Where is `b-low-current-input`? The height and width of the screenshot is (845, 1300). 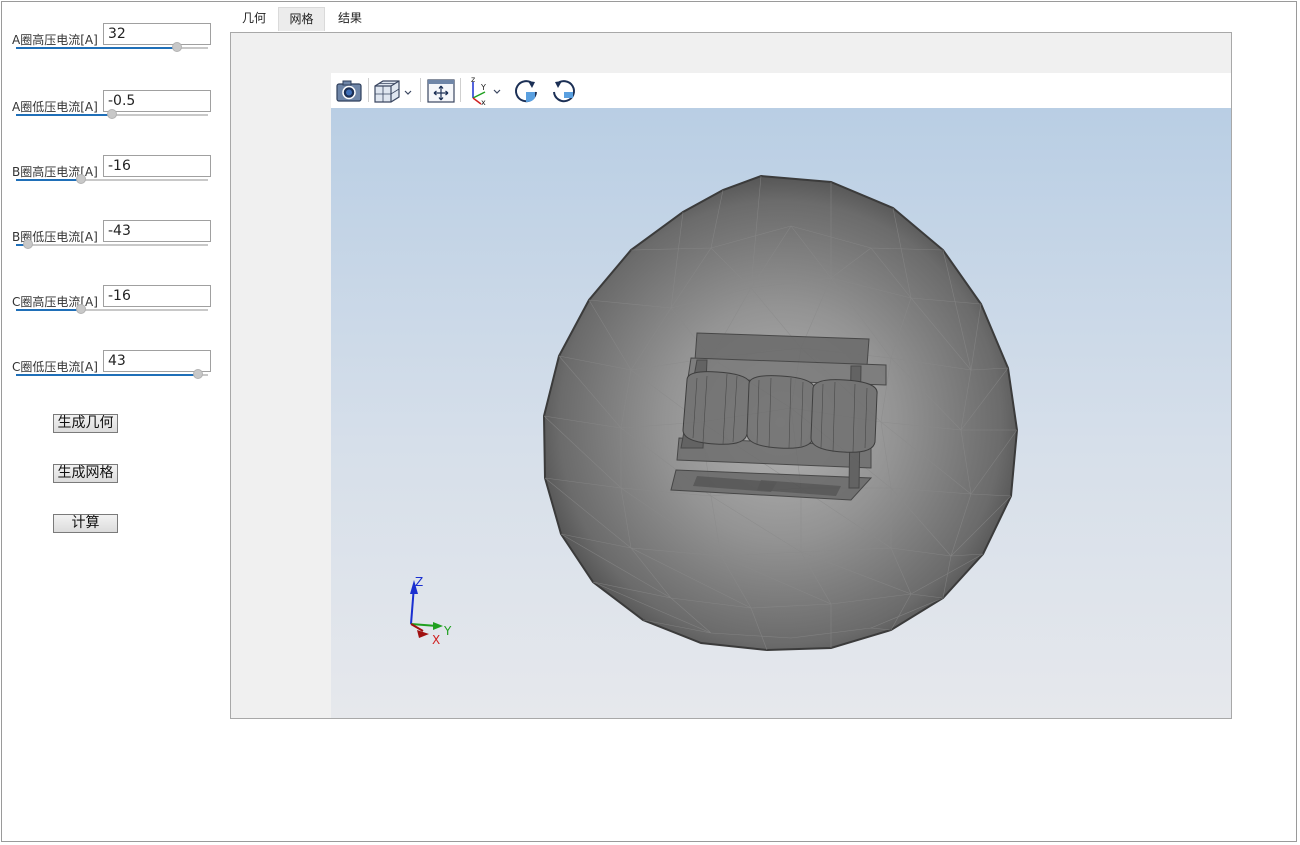 b-low-current-input is located at coordinates (157, 231).